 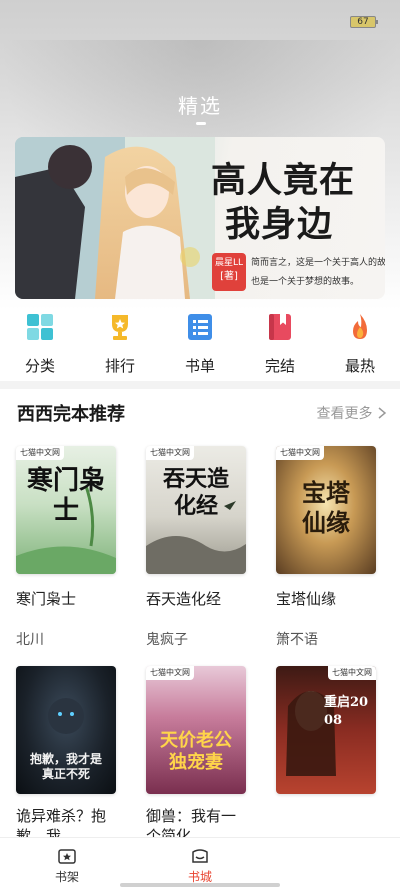 I want to click on title-indicator, so click(x=201, y=123).